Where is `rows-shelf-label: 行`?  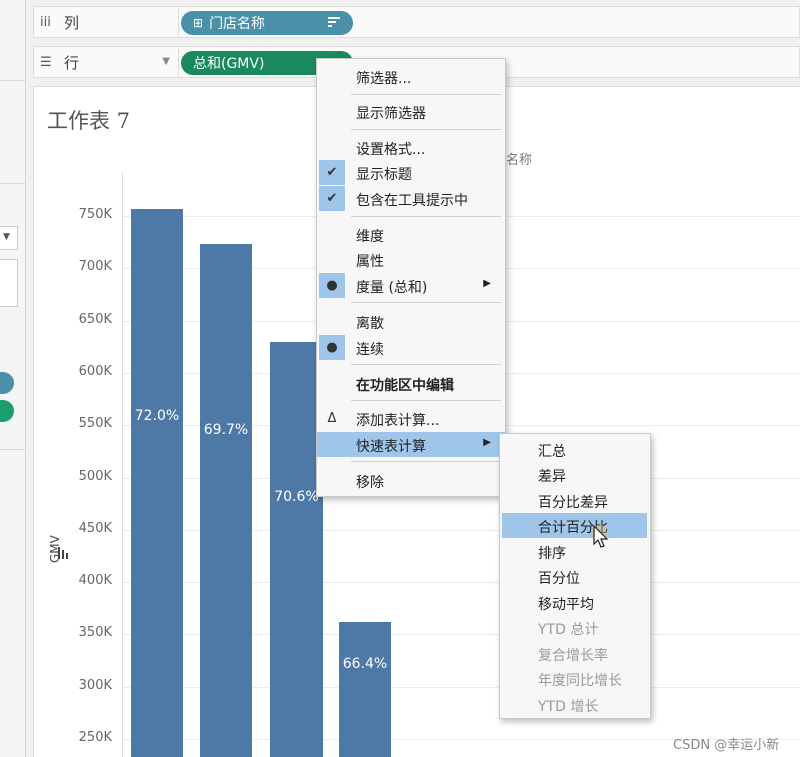 rows-shelf-label: 行 is located at coordinates (72, 62).